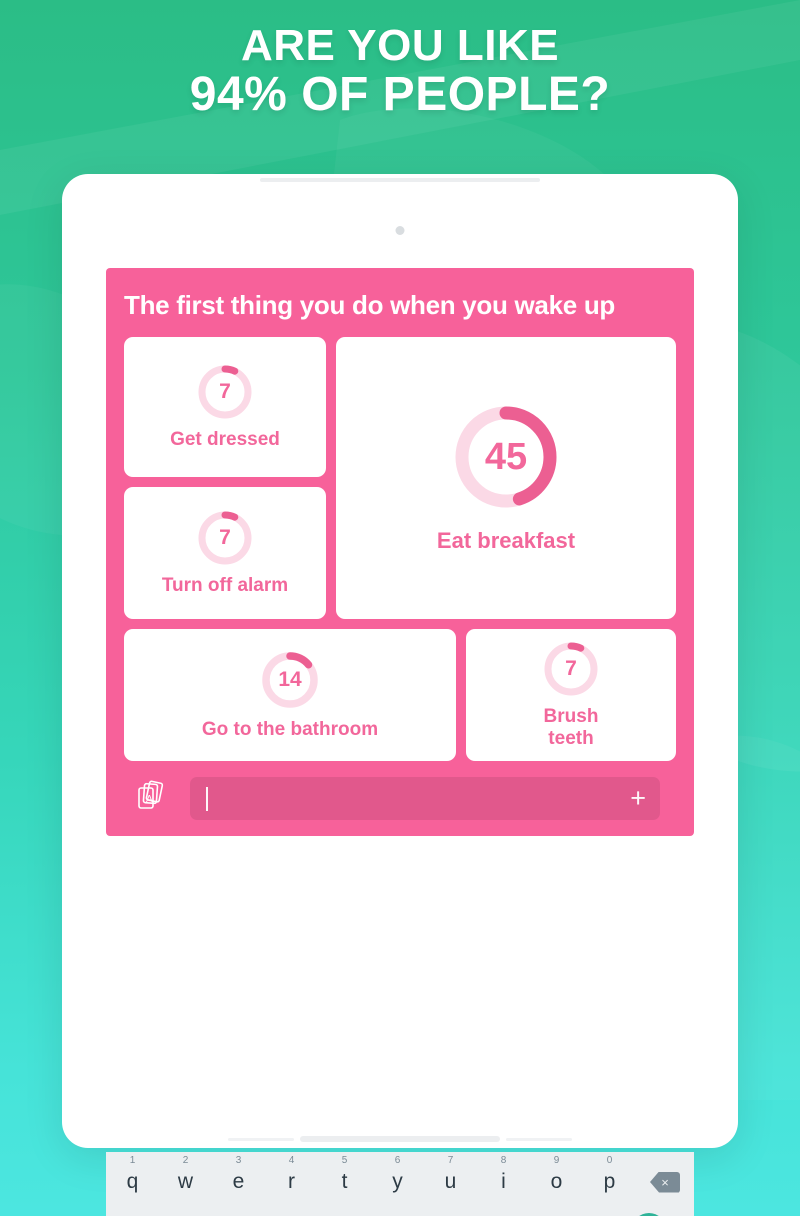  What do you see at coordinates (370, 1210) in the screenshot?
I see `key-g: g` at bounding box center [370, 1210].